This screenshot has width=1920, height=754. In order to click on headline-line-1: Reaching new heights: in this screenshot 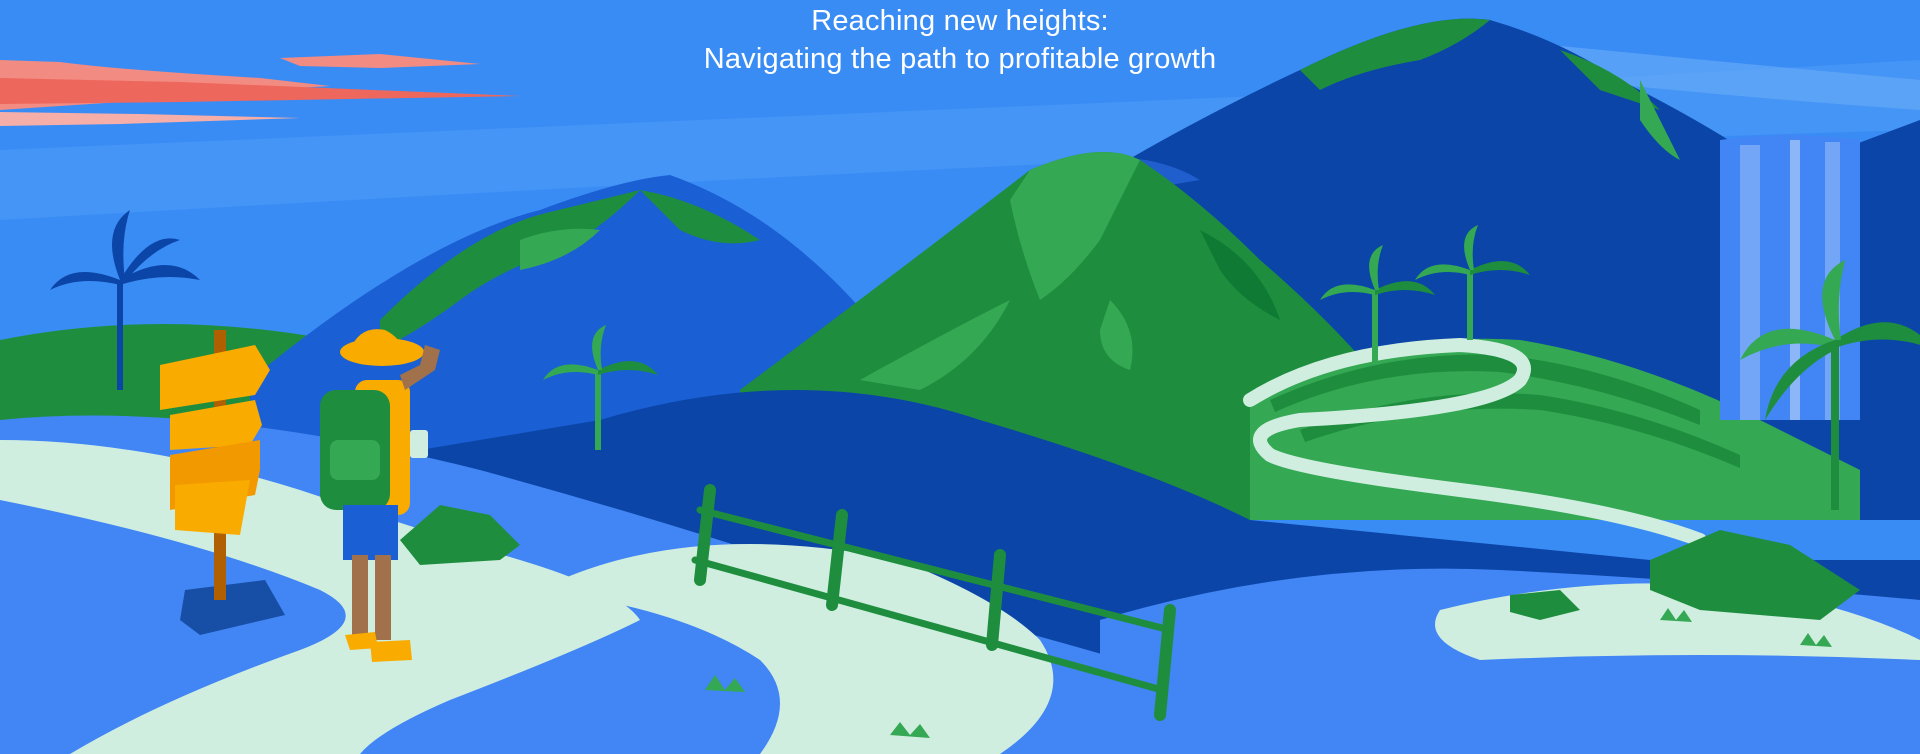, I will do `click(960, 21)`.